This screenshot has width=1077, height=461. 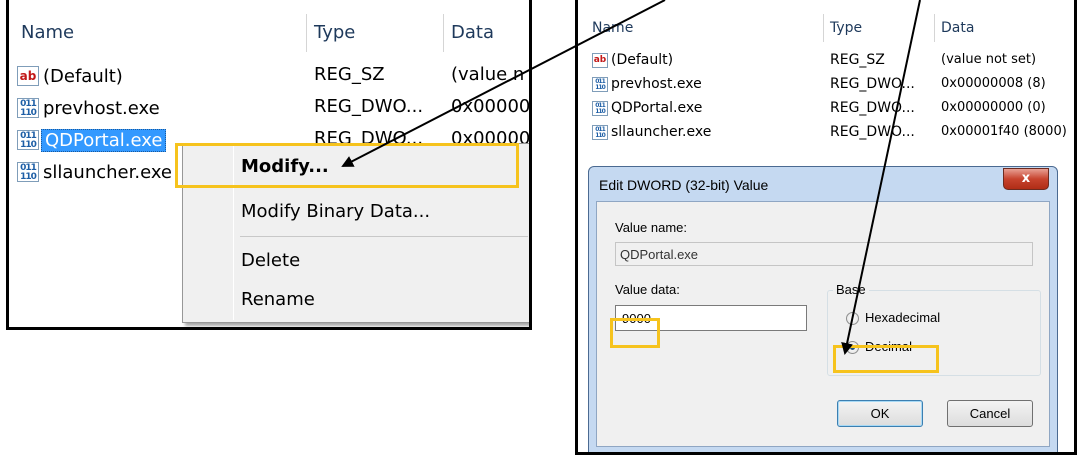 What do you see at coordinates (635, 333) in the screenshot?
I see `value-data-highlight` at bounding box center [635, 333].